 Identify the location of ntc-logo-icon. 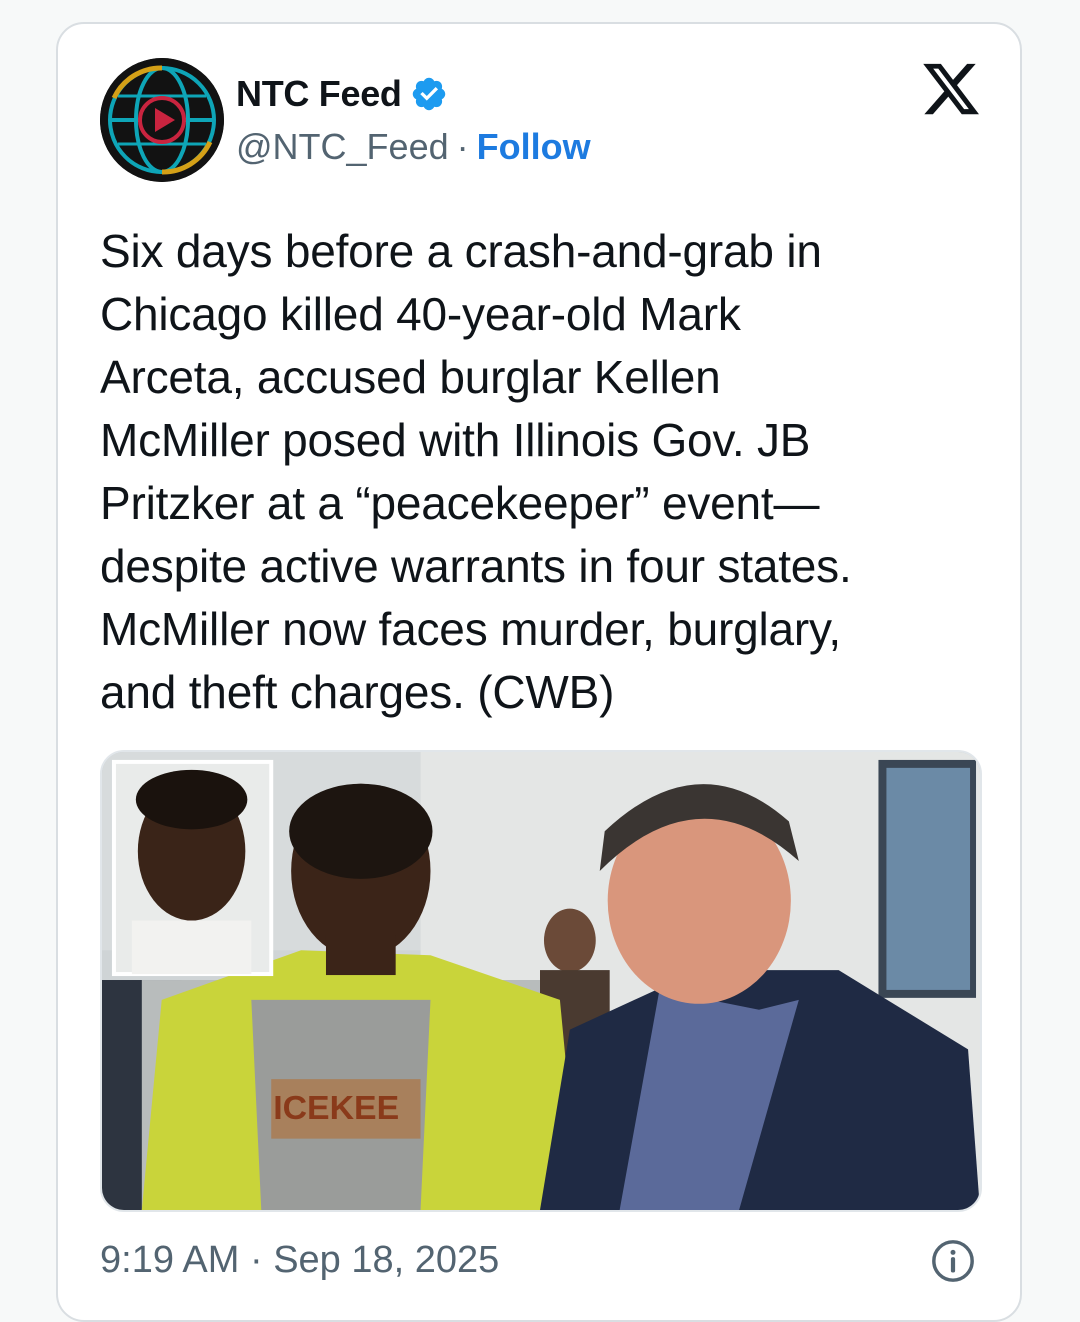
(162, 120).